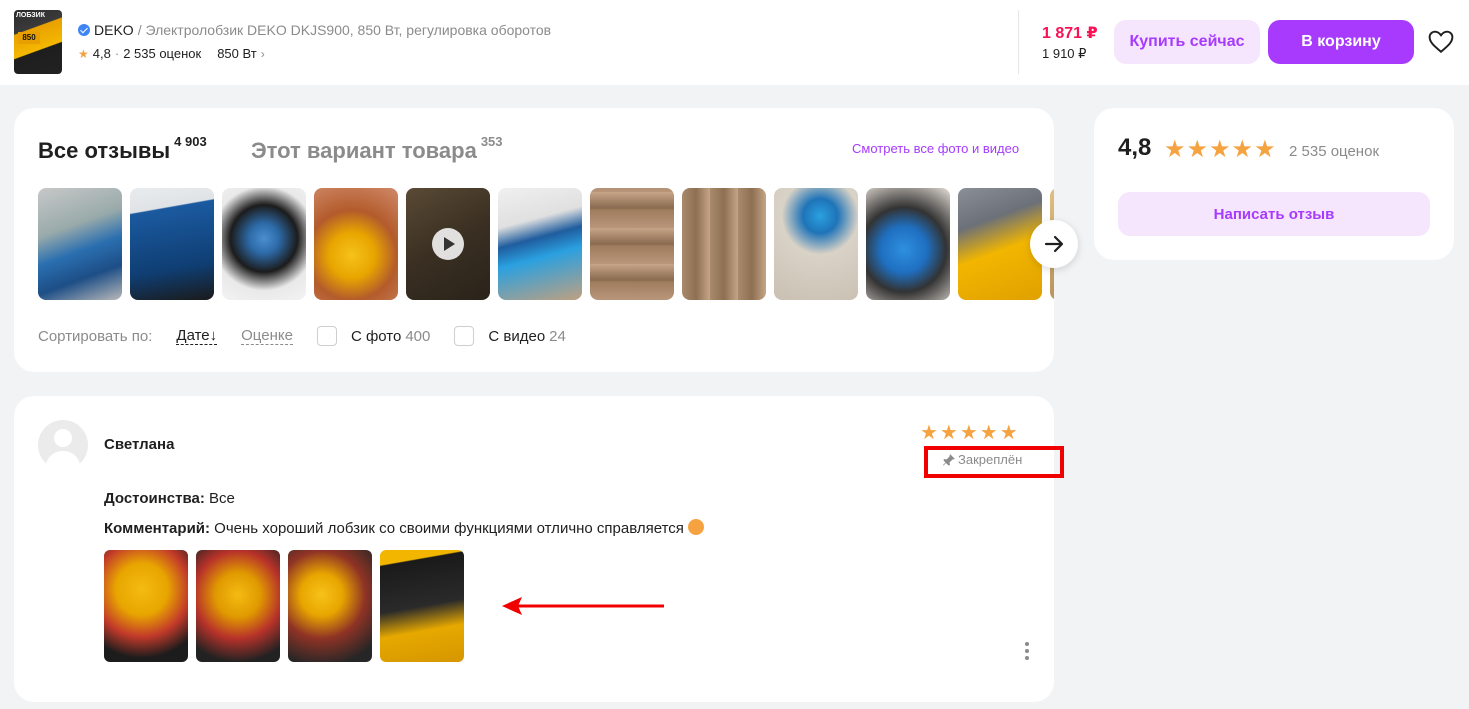 The height and width of the screenshot is (709, 1469). What do you see at coordinates (695, 527) in the screenshot?
I see `smile-emoji-icon` at bounding box center [695, 527].